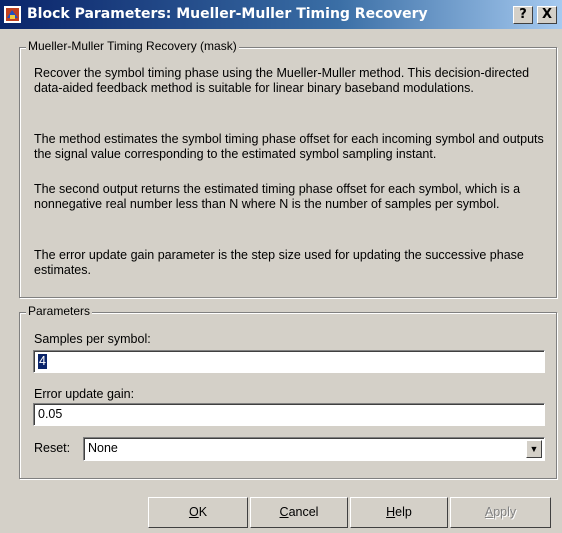 The height and width of the screenshot is (533, 562). Describe the element at coordinates (52, 448) in the screenshot. I see `reset-label: Reset:` at that location.